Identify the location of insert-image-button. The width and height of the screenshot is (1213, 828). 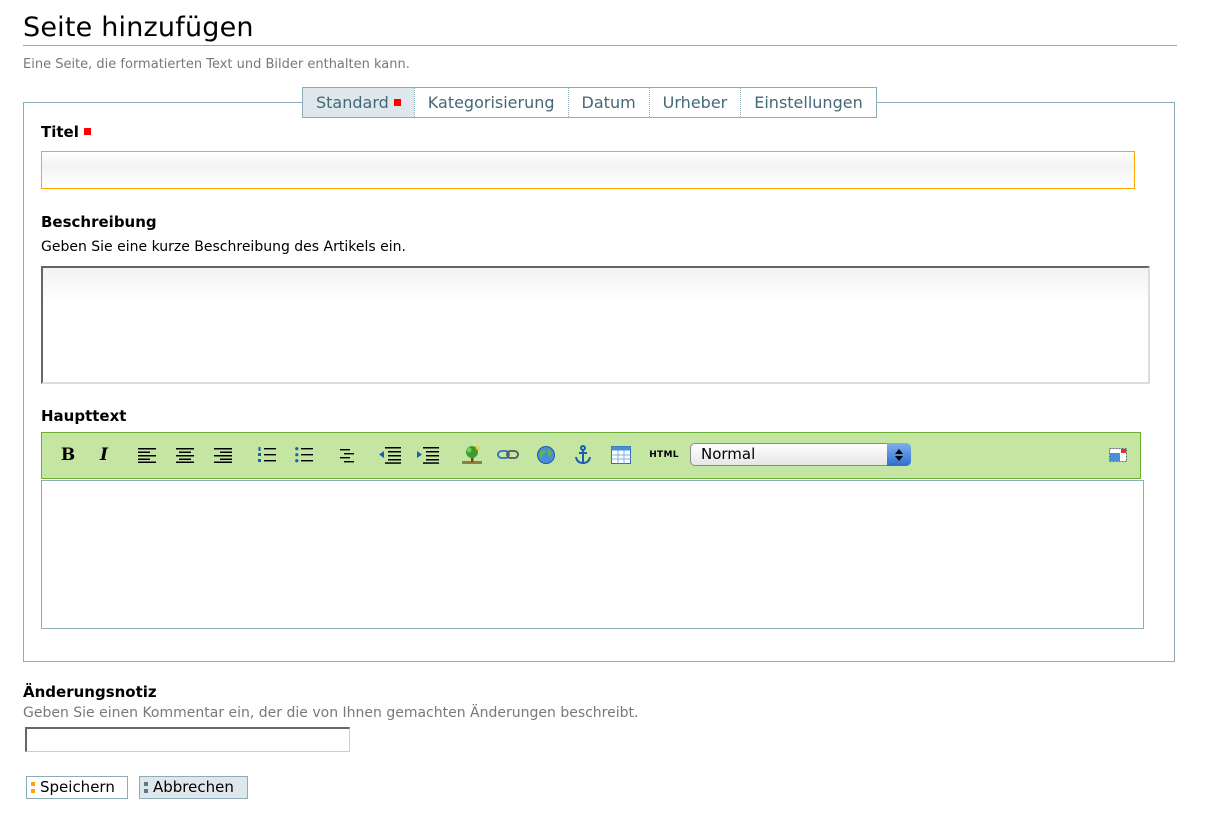
(472, 455).